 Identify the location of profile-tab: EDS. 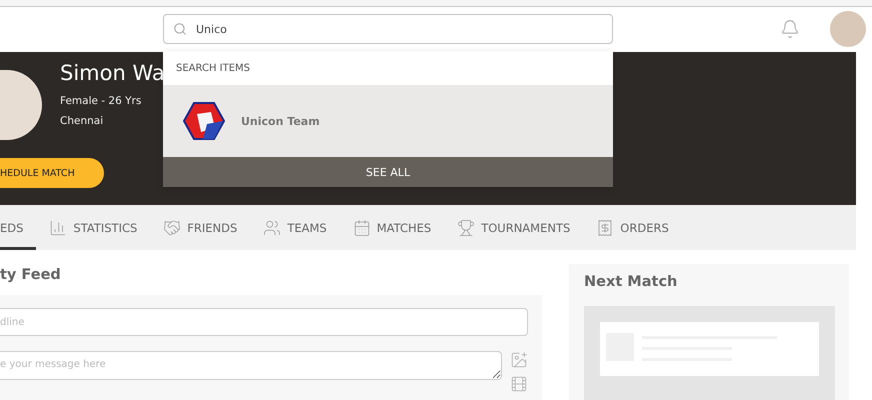
(18, 227).